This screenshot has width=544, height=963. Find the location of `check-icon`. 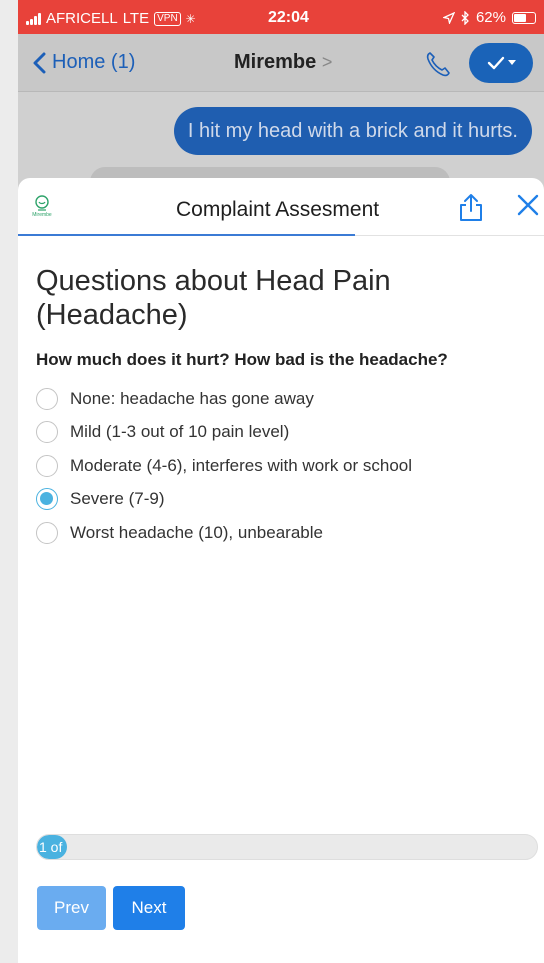

check-icon is located at coordinates (495, 63).